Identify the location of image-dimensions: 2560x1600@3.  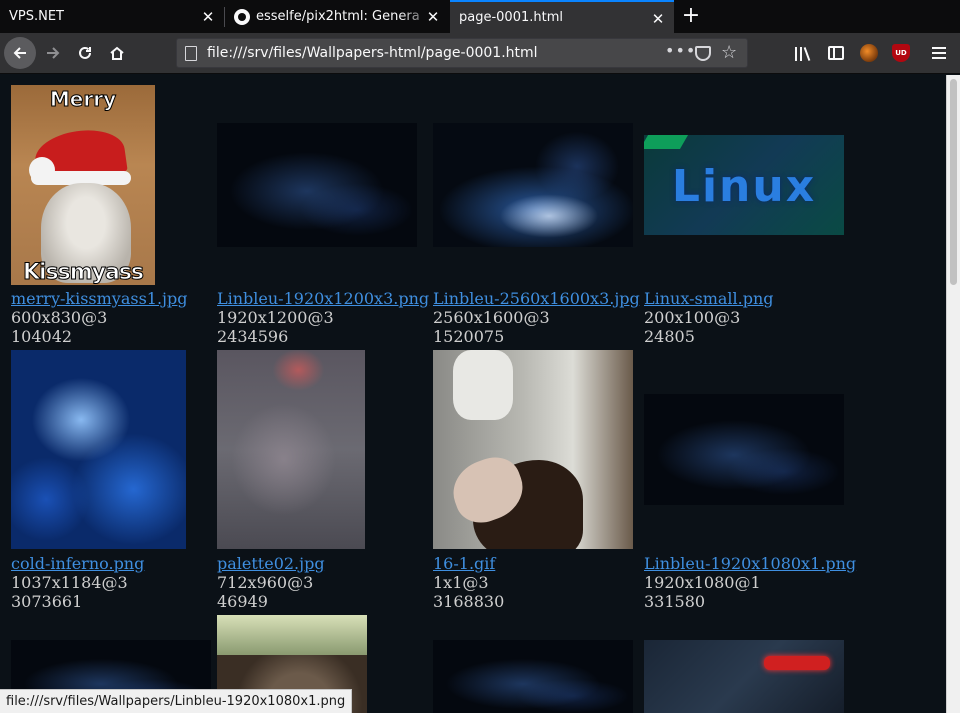
(491, 317).